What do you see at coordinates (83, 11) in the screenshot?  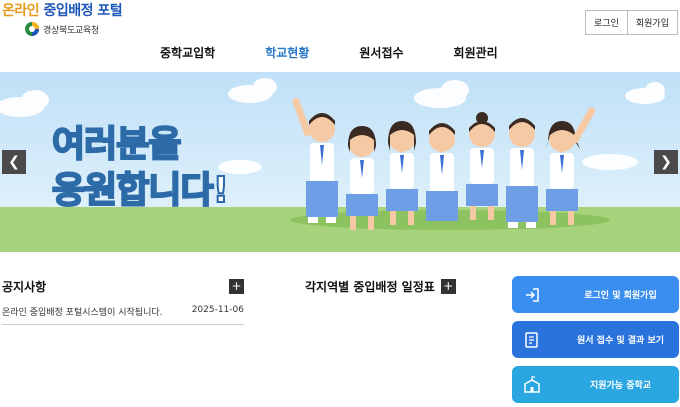 I see `logo-title-part2: 중입배정 포털` at bounding box center [83, 11].